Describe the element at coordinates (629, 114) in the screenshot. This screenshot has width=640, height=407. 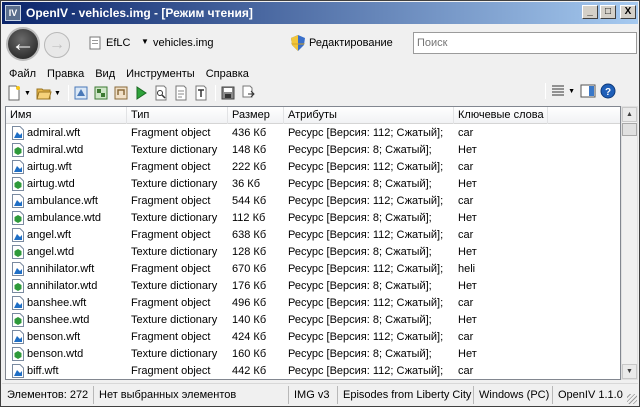
I see `scroll-up-icon: ▲` at that location.